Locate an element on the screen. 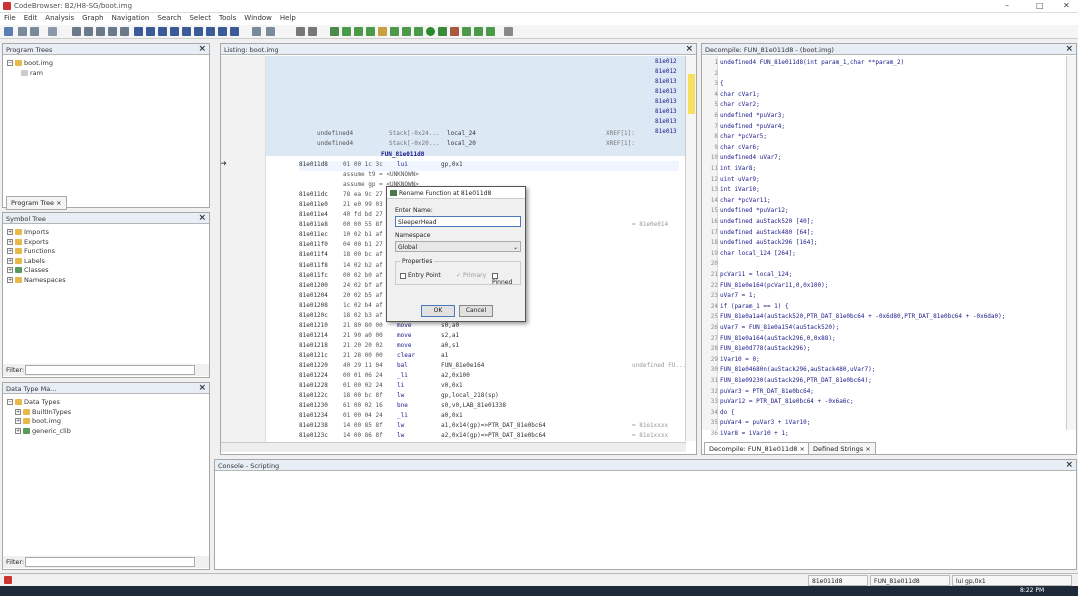 Image resolution: width=1078 pixels, height=596 pixels. function-label: FUN_81e011d8 is located at coordinates (402, 156).